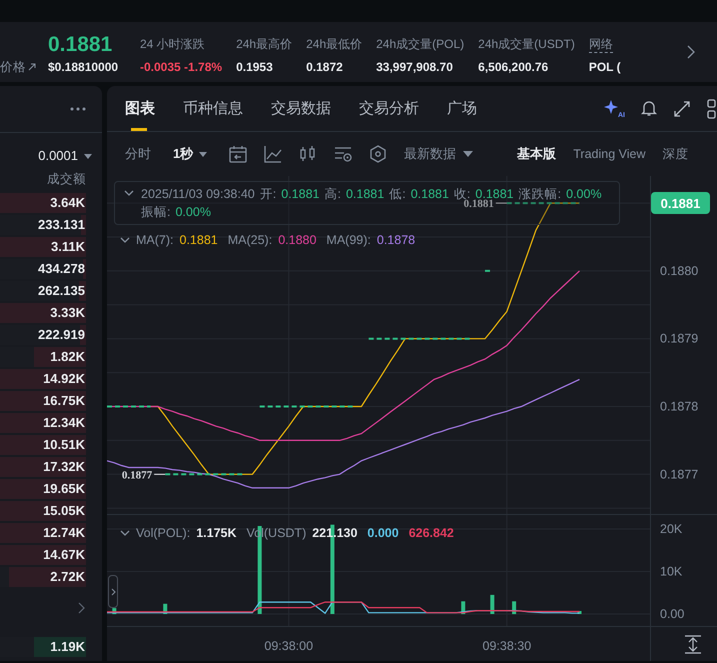 Image resolution: width=717 pixels, height=663 pixels. I want to click on axis-label: 0.1877, so click(679, 474).